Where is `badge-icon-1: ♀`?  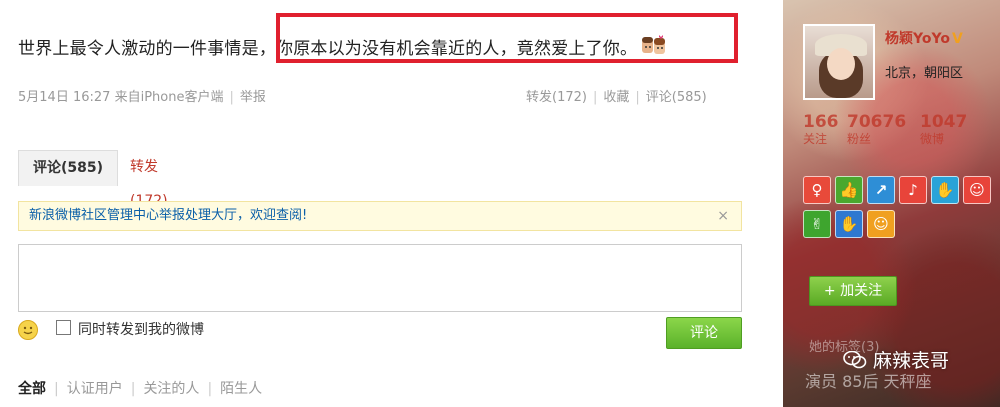
badge-icon-1: ♀ is located at coordinates (817, 190).